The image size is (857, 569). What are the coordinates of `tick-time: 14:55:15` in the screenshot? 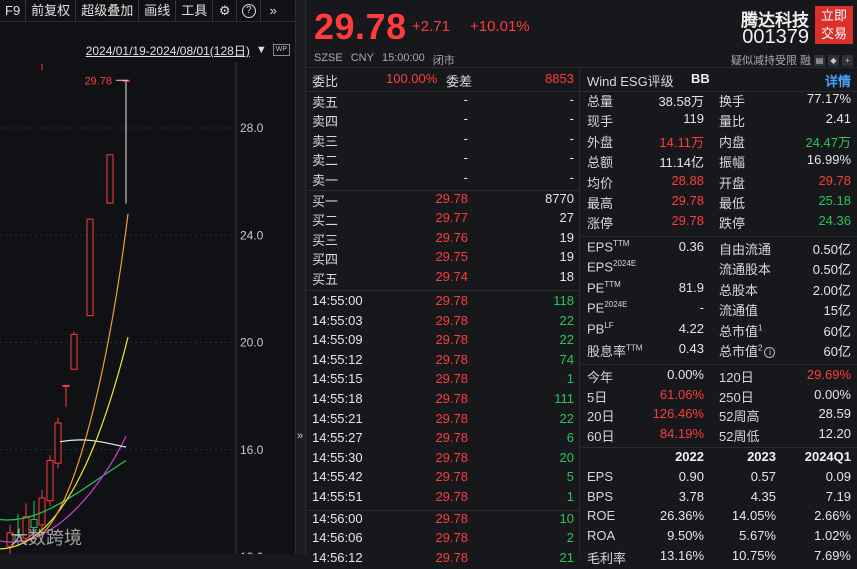 It's located at (337, 379).